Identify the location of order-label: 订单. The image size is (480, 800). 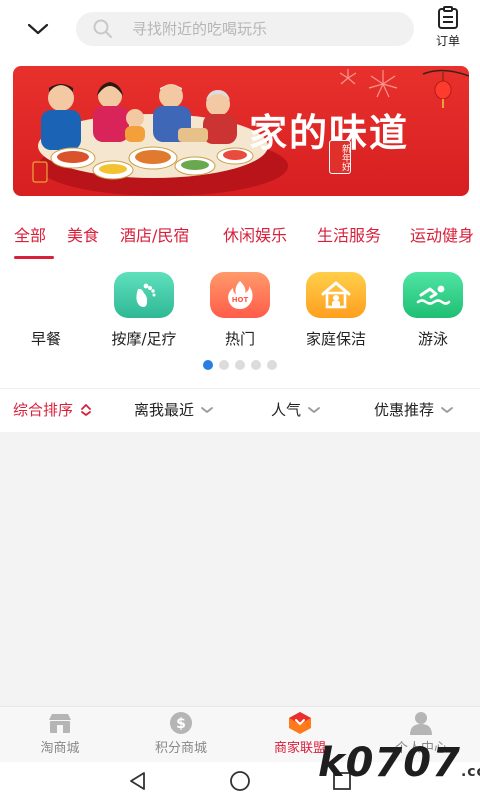
(447, 41).